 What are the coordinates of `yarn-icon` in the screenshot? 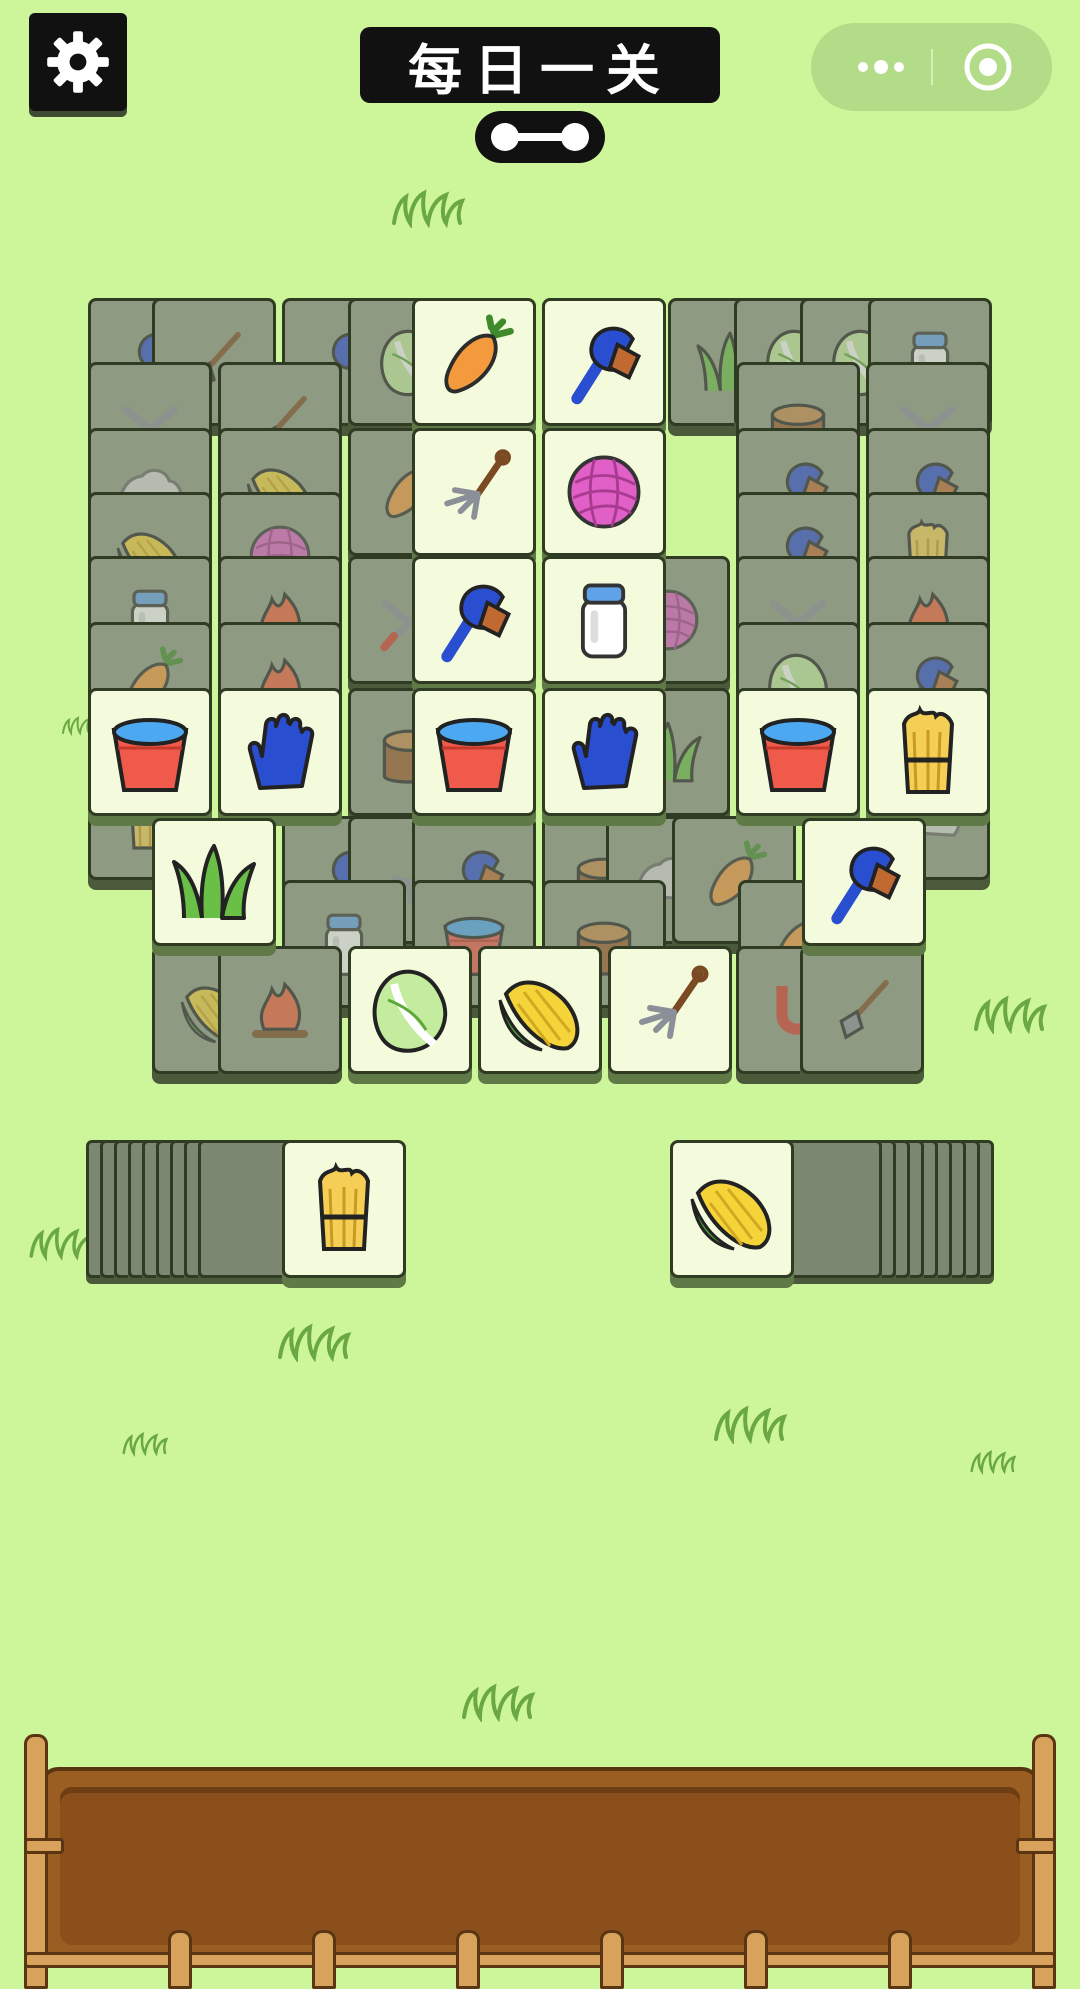 It's located at (604, 492).